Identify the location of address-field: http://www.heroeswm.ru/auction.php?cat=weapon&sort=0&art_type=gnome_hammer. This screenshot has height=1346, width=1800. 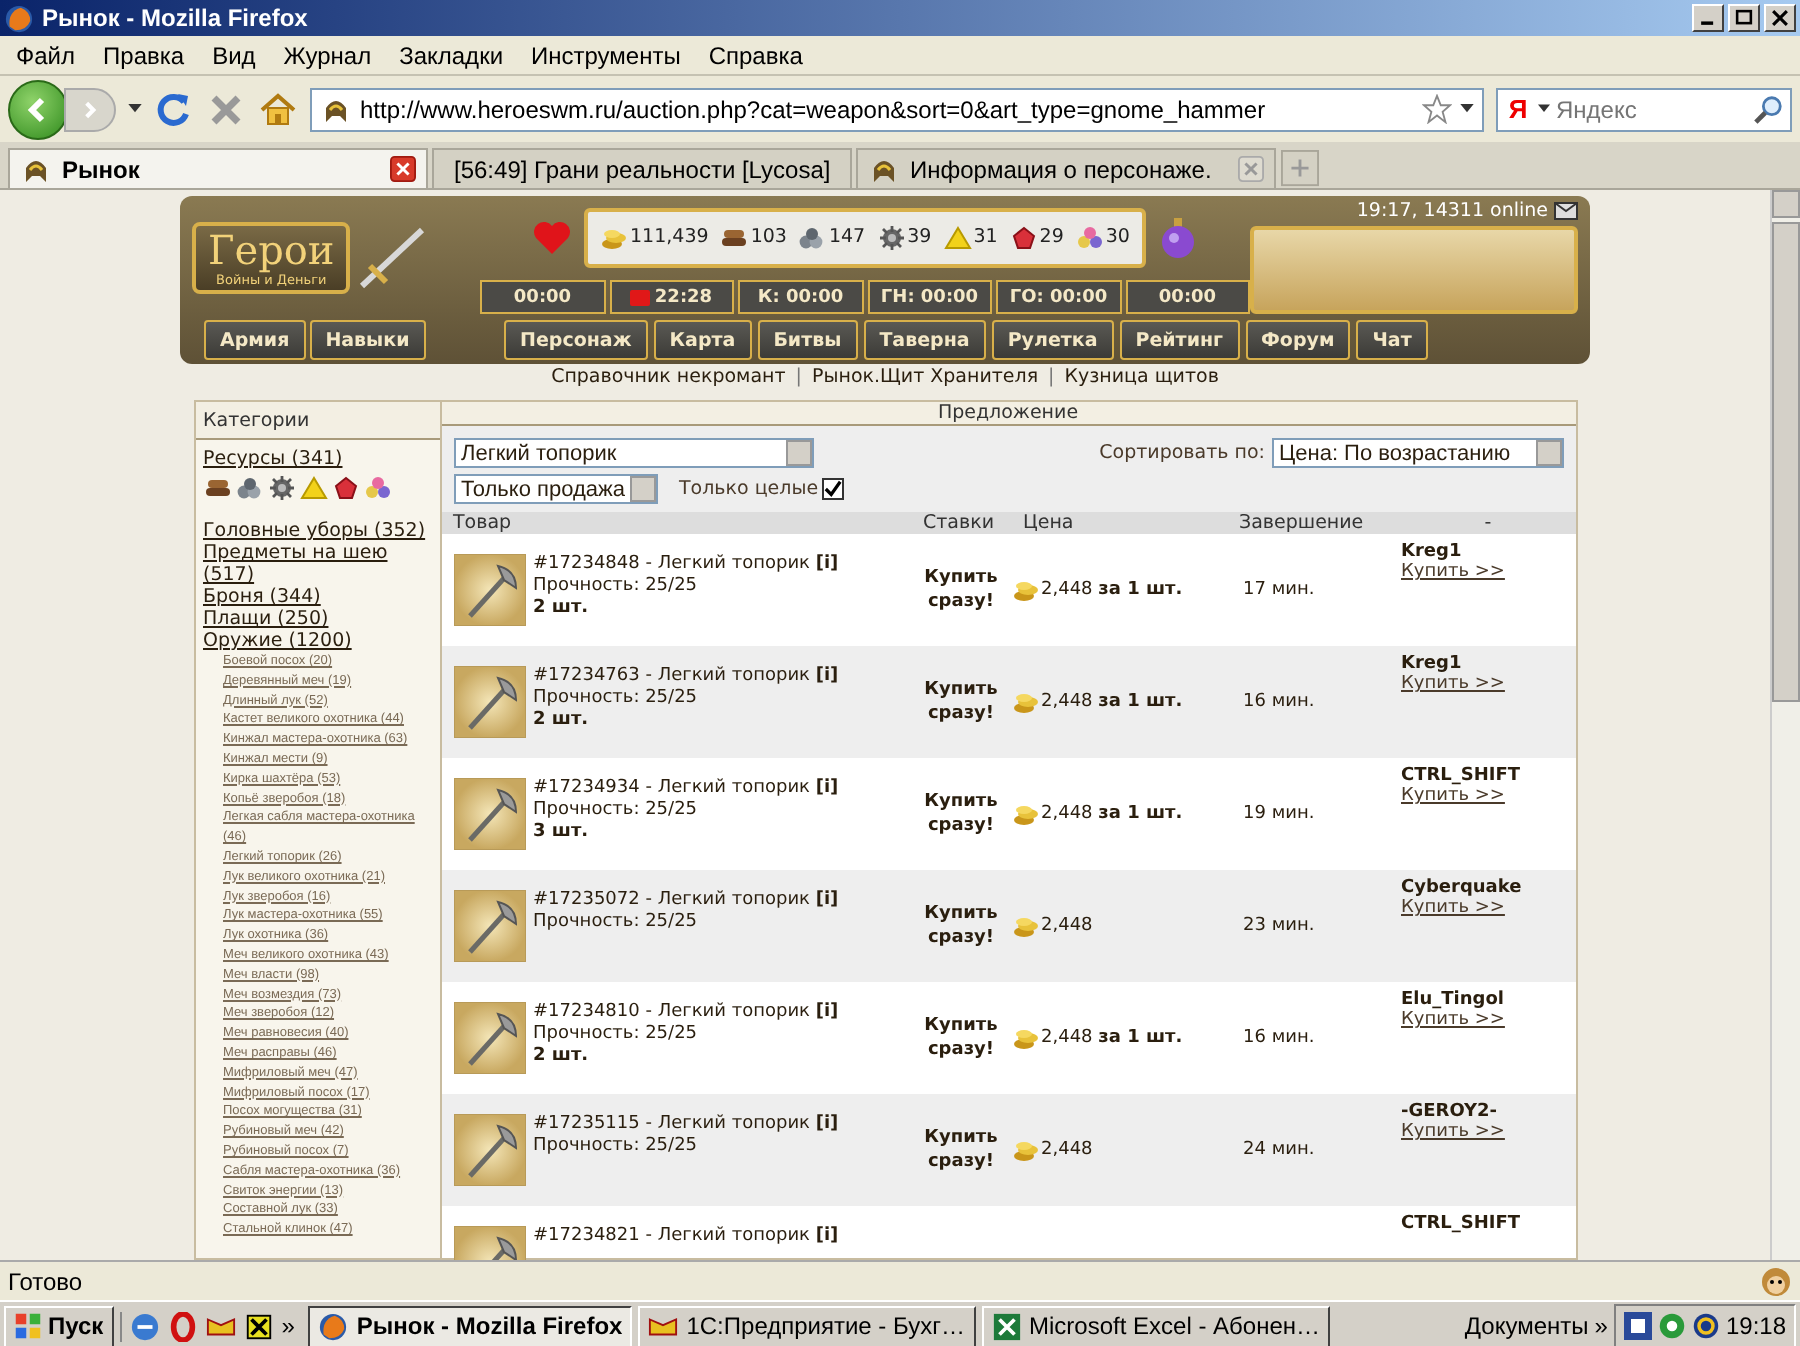
(897, 109).